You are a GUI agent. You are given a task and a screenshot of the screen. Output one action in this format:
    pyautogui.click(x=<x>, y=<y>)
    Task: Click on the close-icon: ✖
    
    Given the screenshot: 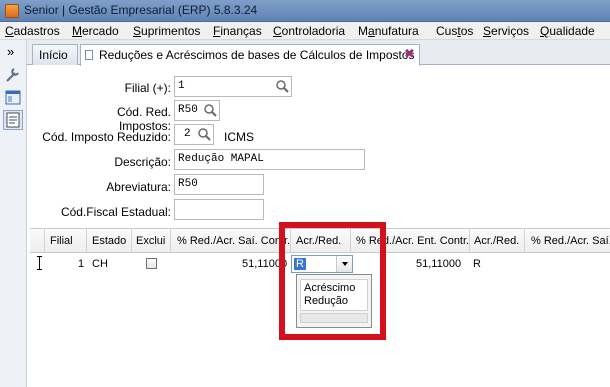 What is the action you would take?
    pyautogui.click(x=409, y=54)
    